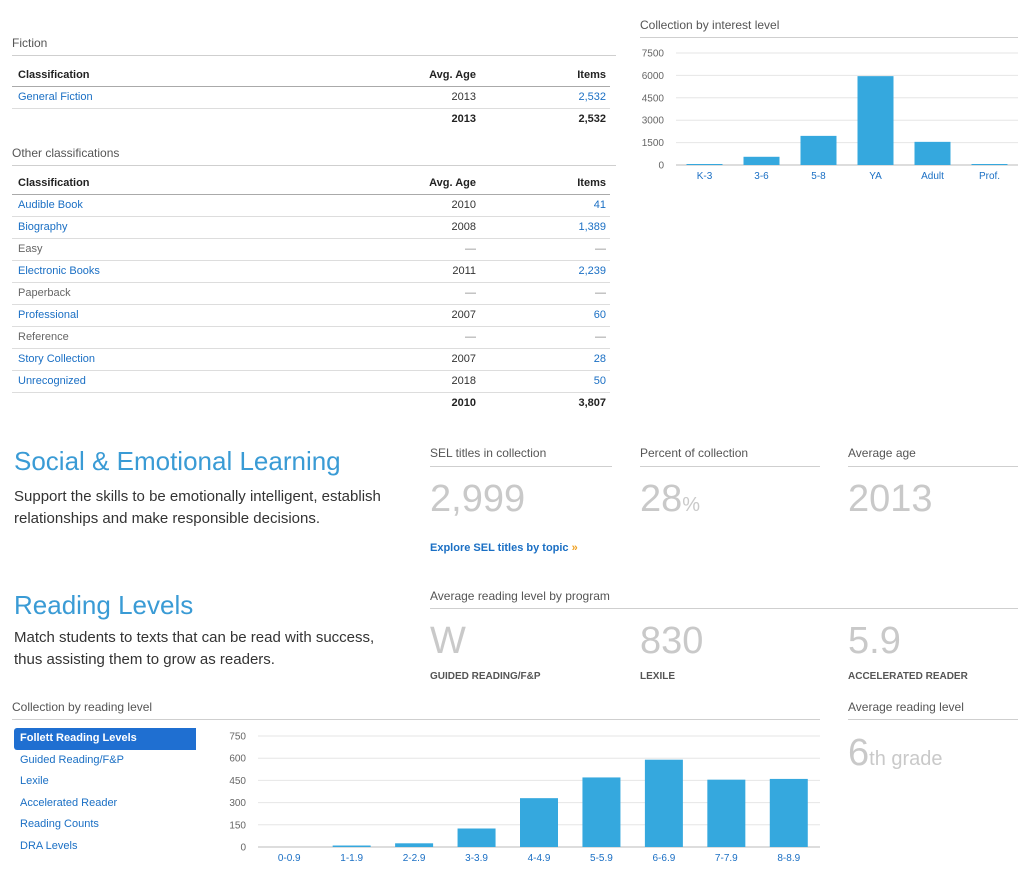 The height and width of the screenshot is (895, 1018). Describe the element at coordinates (105, 739) in the screenshot. I see `reading-nav-item: Follett Reading Levels` at that location.